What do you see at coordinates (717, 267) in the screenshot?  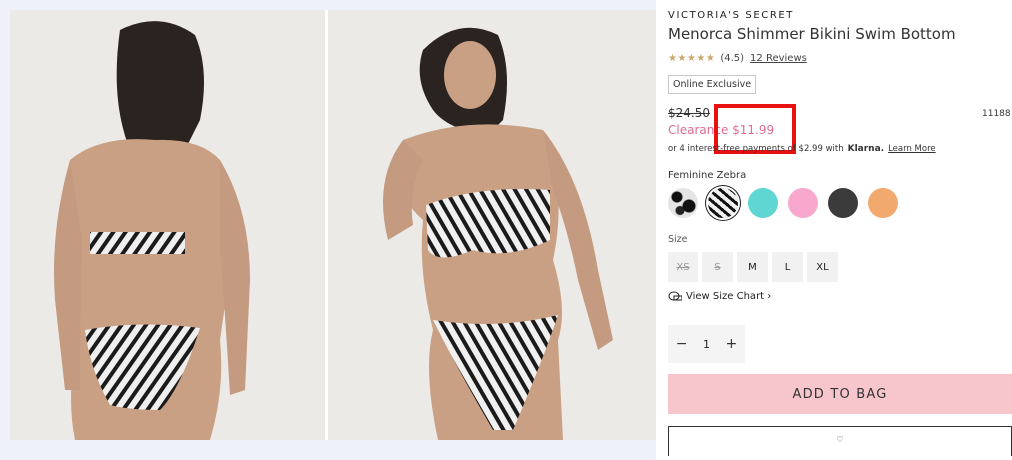 I see `size-s-button: S` at bounding box center [717, 267].